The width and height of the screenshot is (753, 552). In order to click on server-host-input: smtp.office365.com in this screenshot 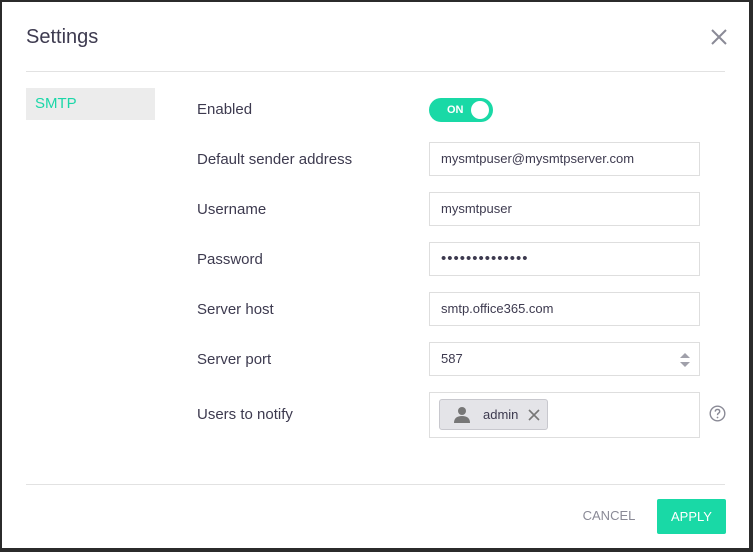, I will do `click(564, 309)`.